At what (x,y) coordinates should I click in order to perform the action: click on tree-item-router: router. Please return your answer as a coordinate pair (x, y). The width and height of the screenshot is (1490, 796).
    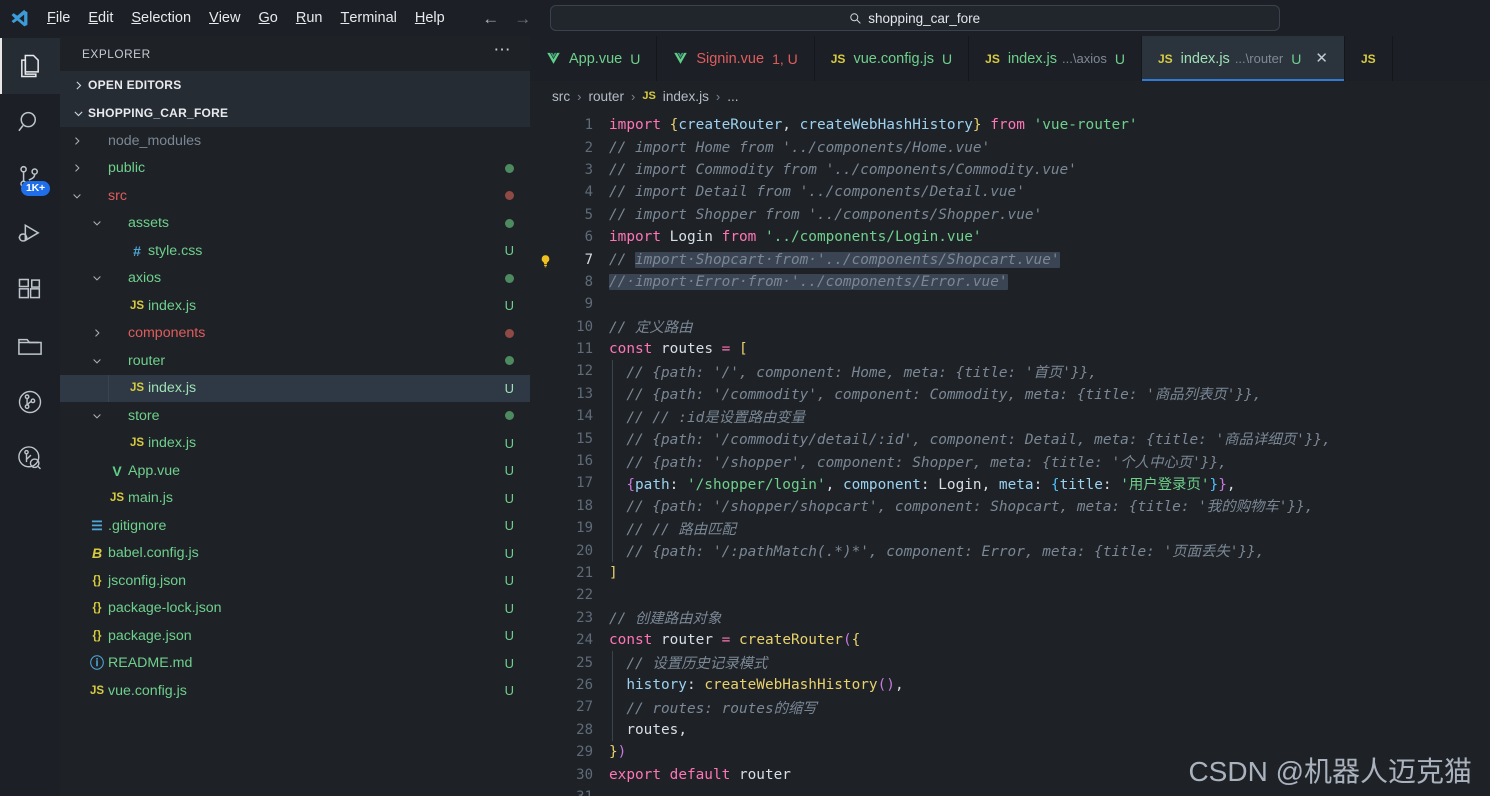
    Looking at the image, I should click on (295, 361).